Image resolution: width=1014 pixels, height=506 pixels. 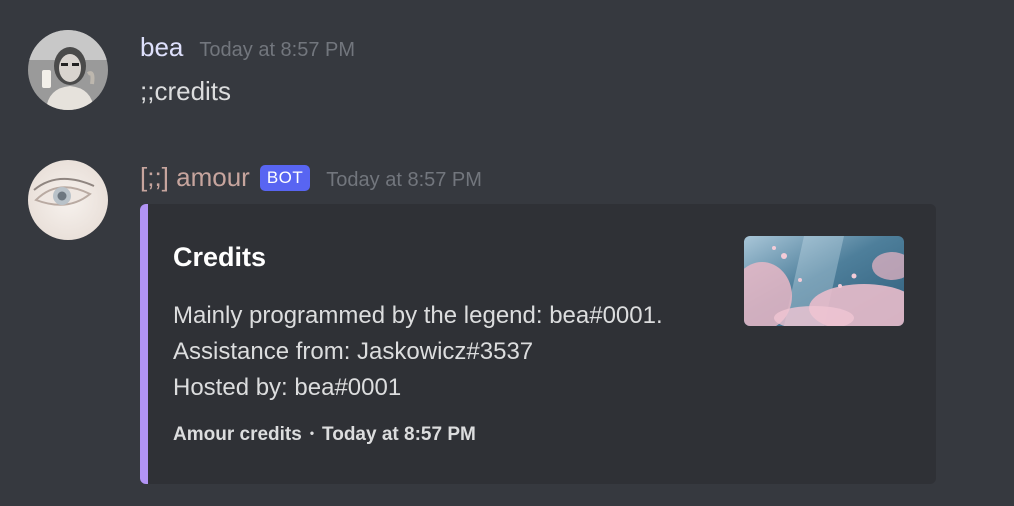 I want to click on username: [;;] amour, so click(x=195, y=177).